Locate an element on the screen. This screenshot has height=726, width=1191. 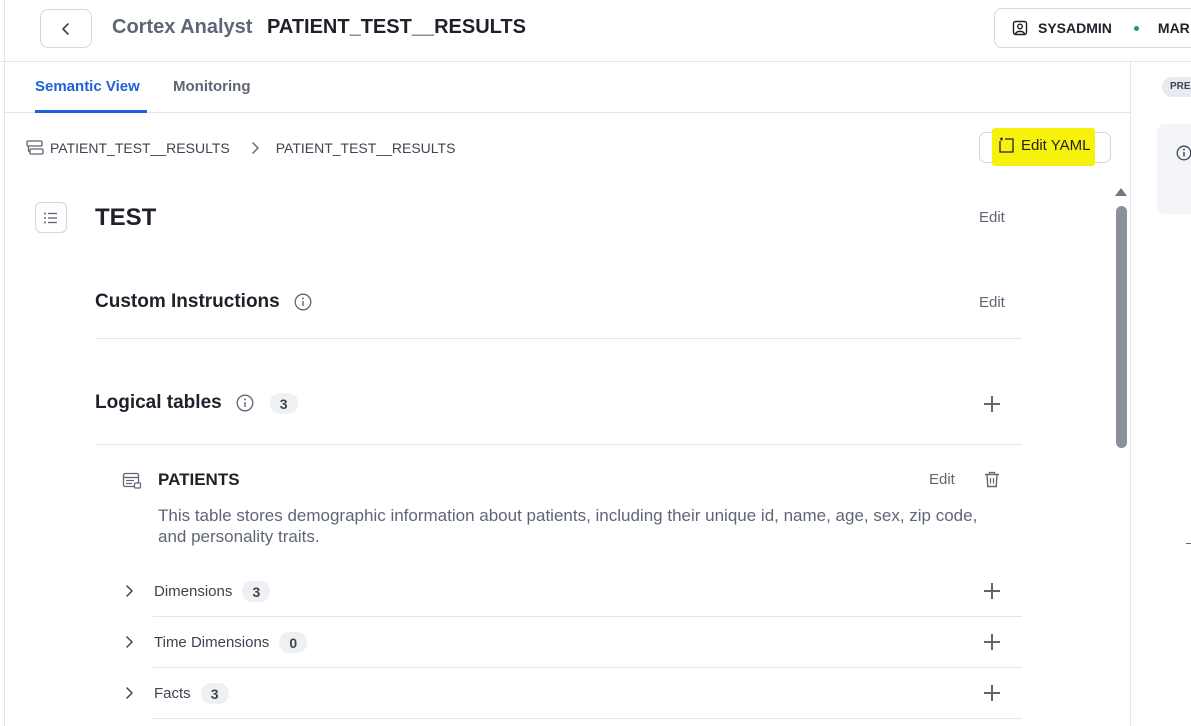
dimensions-row: Dimensions 3 is located at coordinates (197, 591).